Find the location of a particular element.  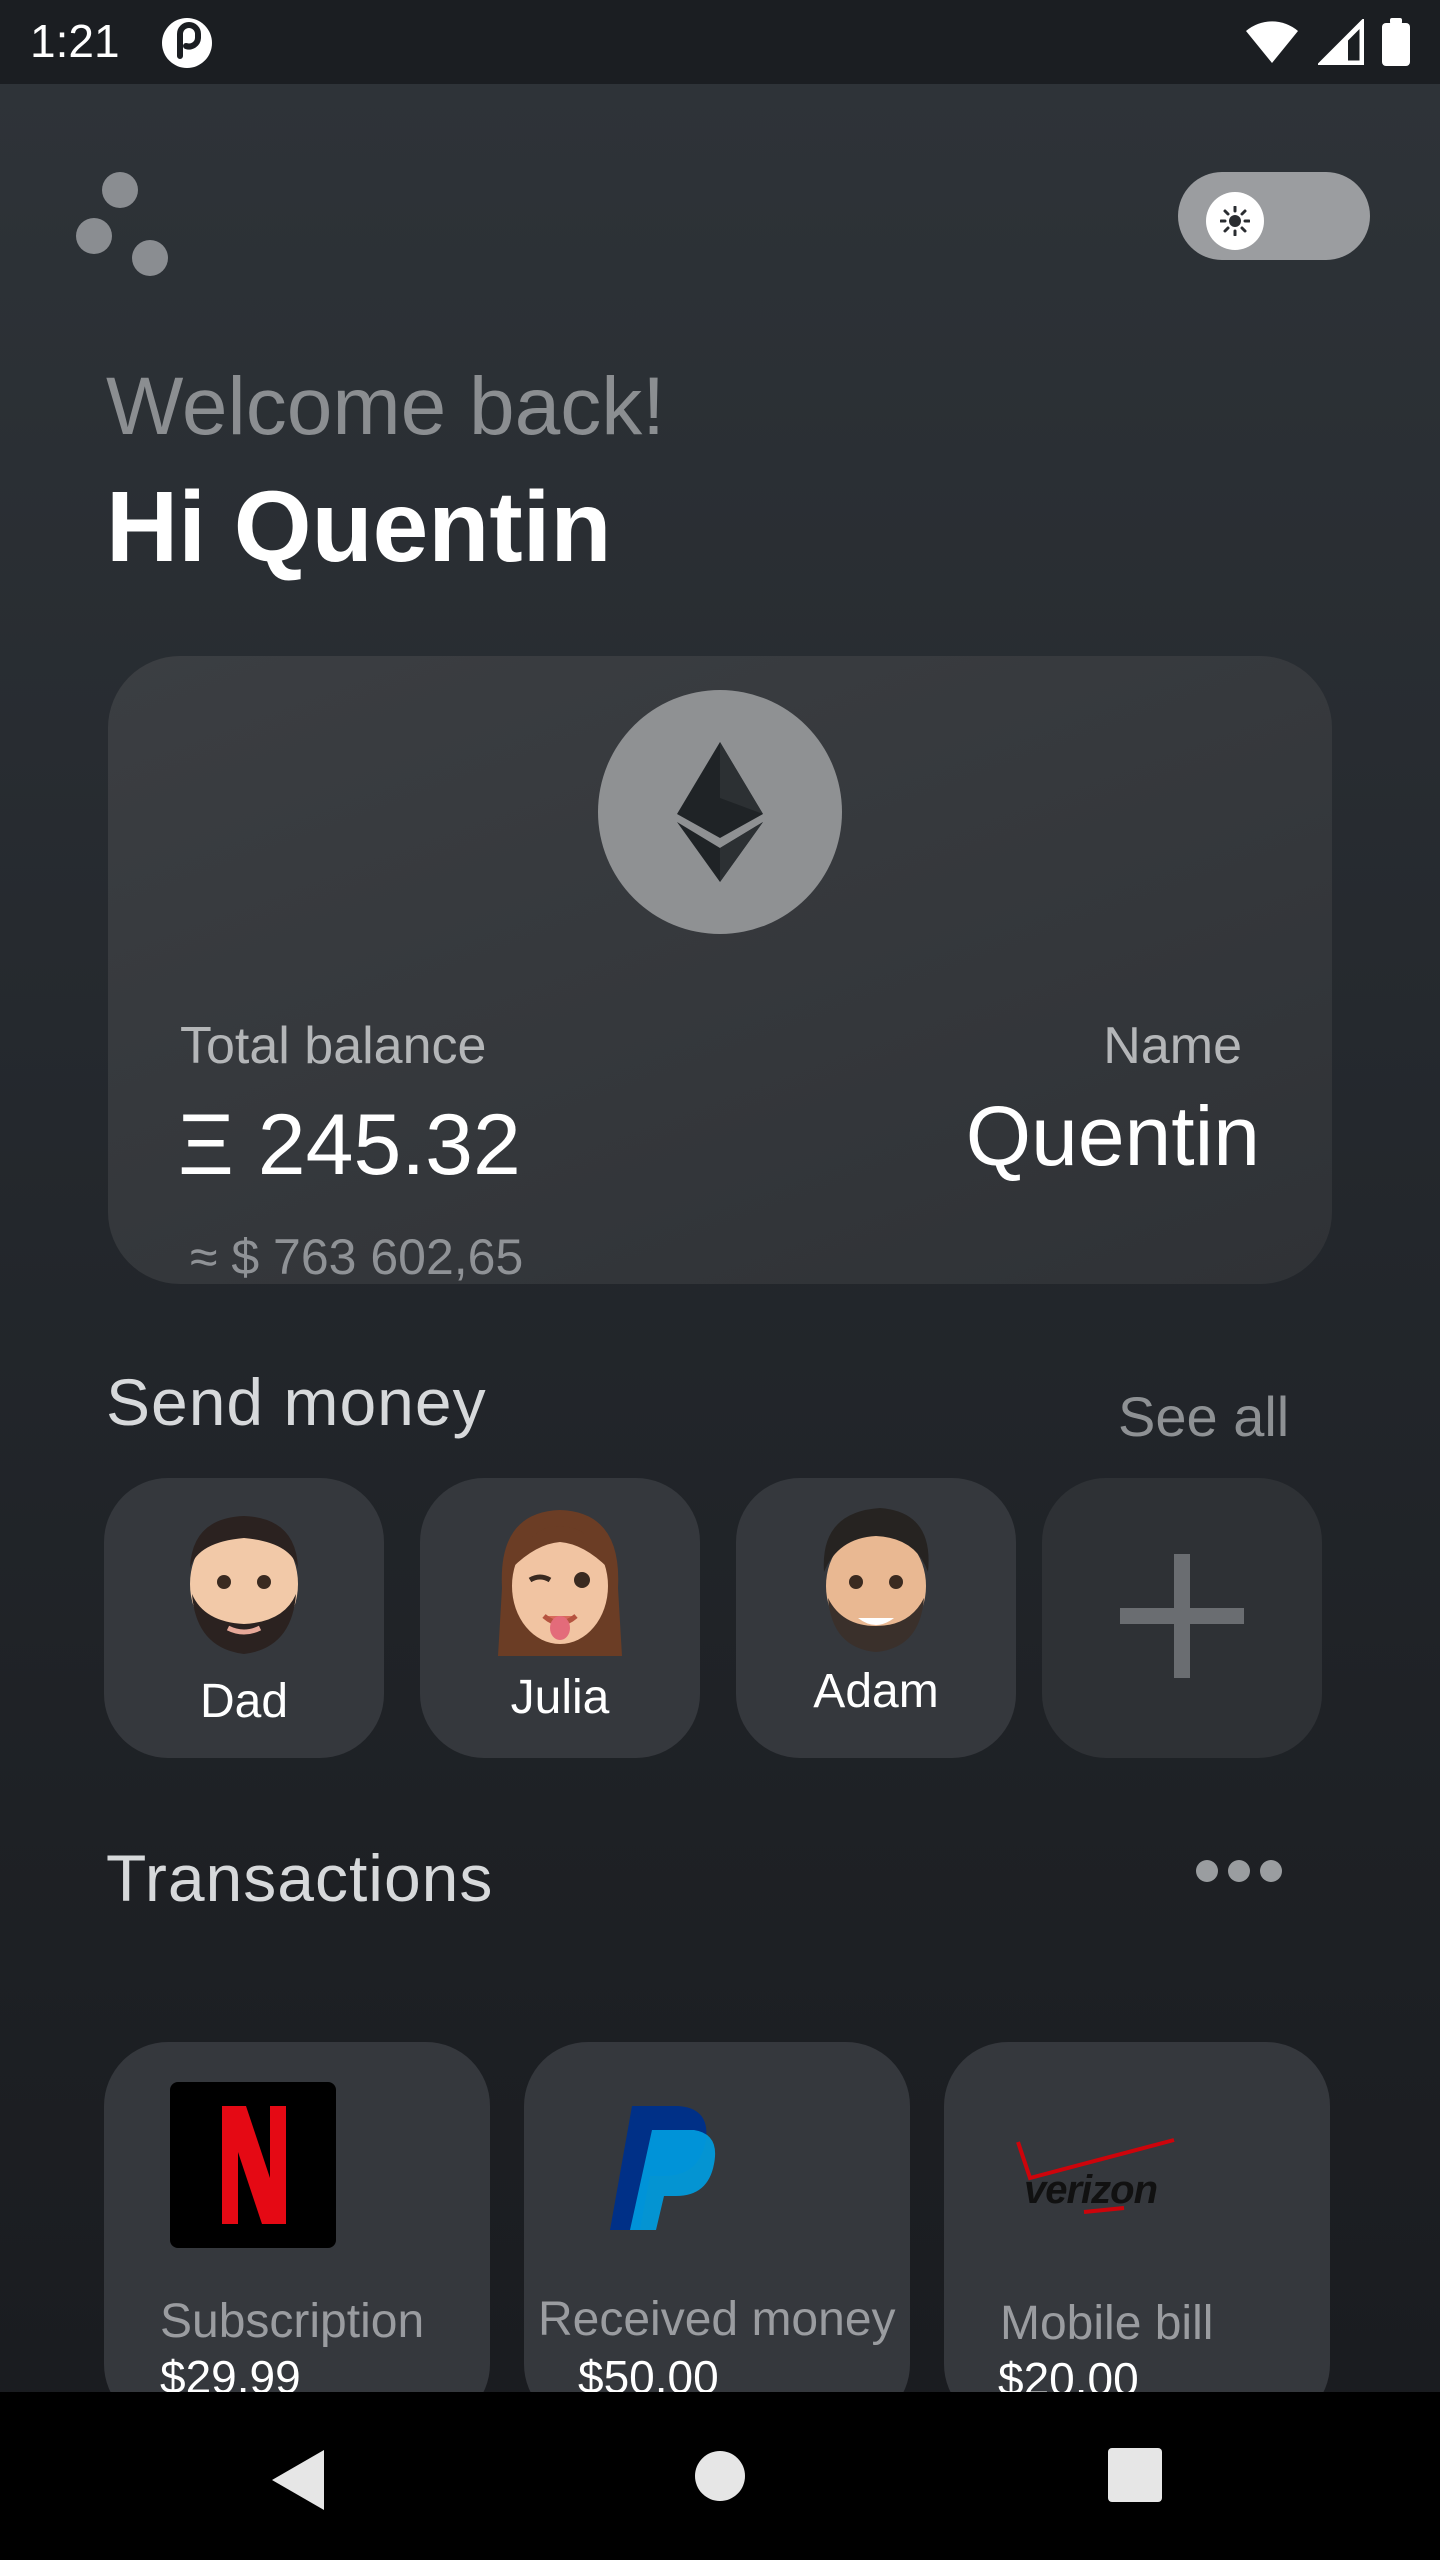

welcome-text: Welcome back! is located at coordinates (386, 406).